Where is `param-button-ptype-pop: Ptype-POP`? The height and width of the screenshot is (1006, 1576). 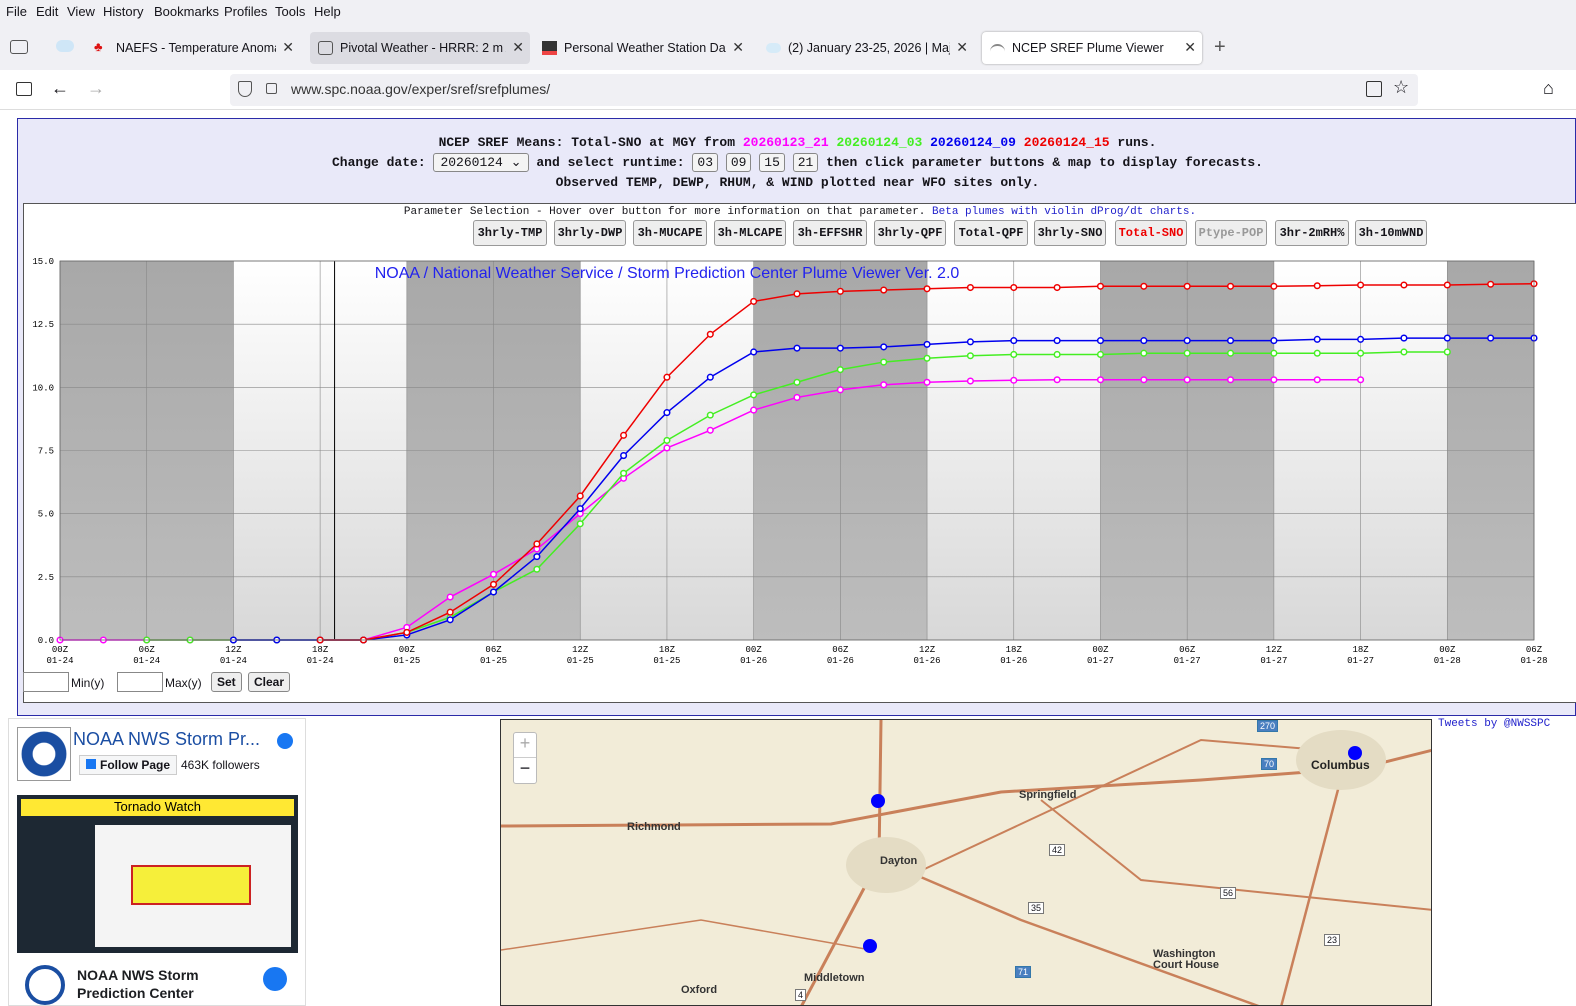
param-button-ptype-pop: Ptype-POP is located at coordinates (1231, 233).